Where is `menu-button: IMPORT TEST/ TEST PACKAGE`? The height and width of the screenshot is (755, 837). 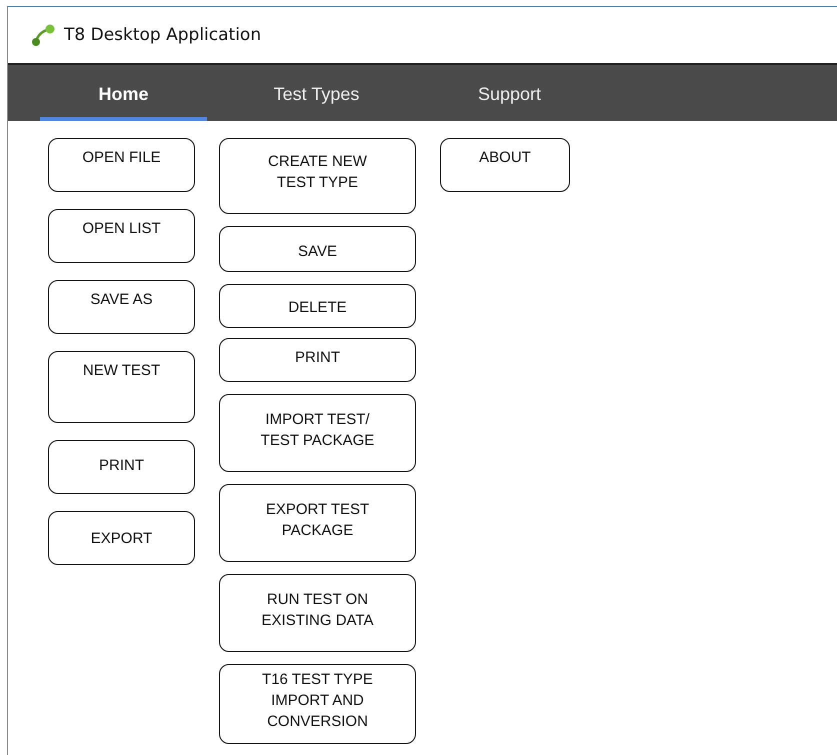
menu-button: IMPORT TEST/ TEST PACKAGE is located at coordinates (317, 433).